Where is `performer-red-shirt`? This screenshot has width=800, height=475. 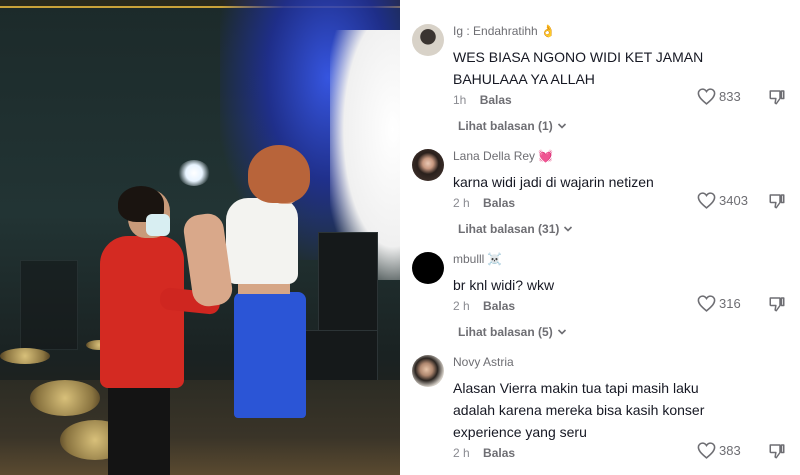 performer-red-shirt is located at coordinates (142, 312).